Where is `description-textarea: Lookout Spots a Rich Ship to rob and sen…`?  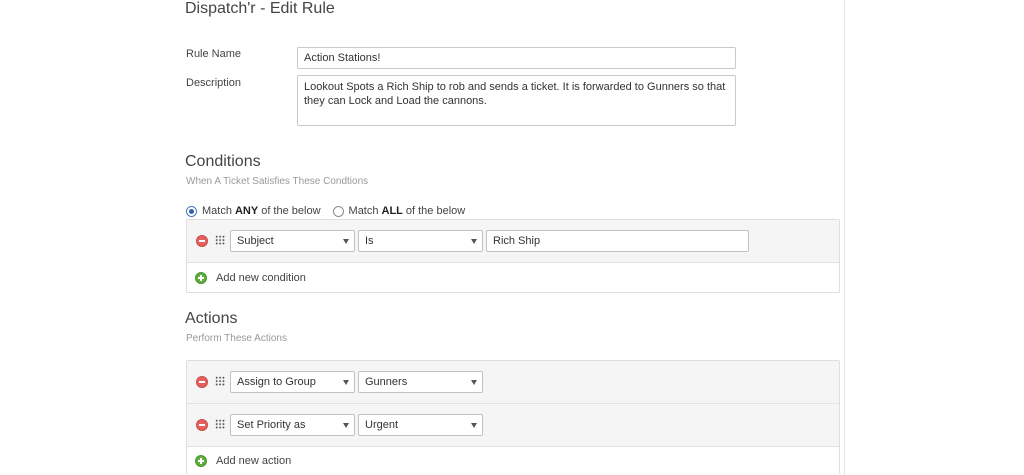 description-textarea: Lookout Spots a Rich Ship to rob and sen… is located at coordinates (516, 100).